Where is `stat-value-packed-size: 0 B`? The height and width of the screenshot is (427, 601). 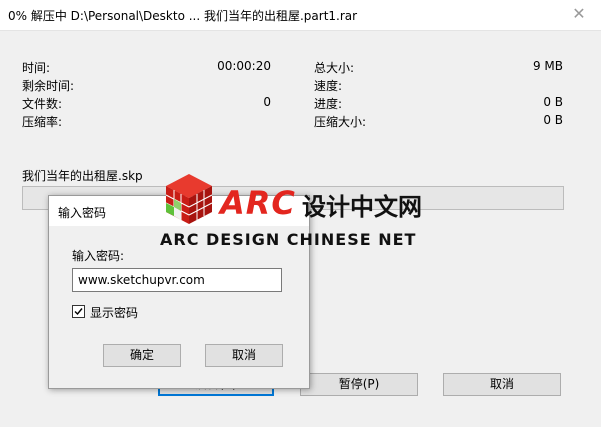 stat-value-packed-size: 0 B is located at coordinates (553, 120).